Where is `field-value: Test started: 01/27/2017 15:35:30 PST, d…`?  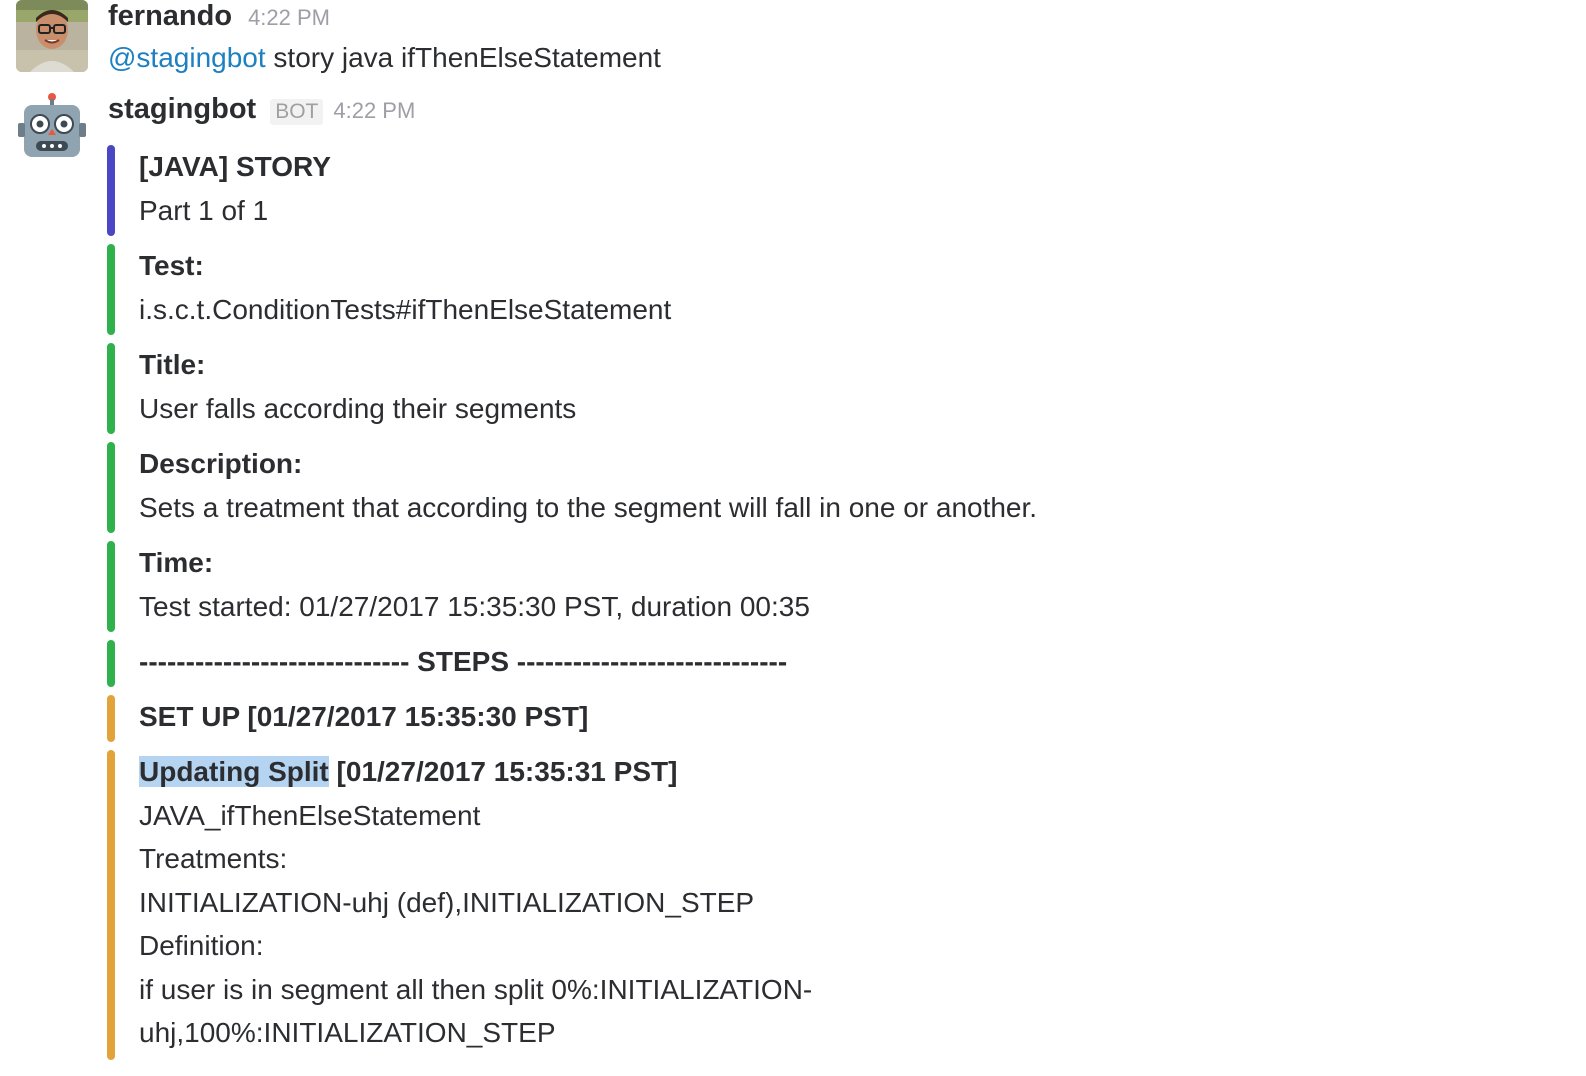 field-value: Test started: 01/27/2017 15:35:30 PST, d… is located at coordinates (474, 606).